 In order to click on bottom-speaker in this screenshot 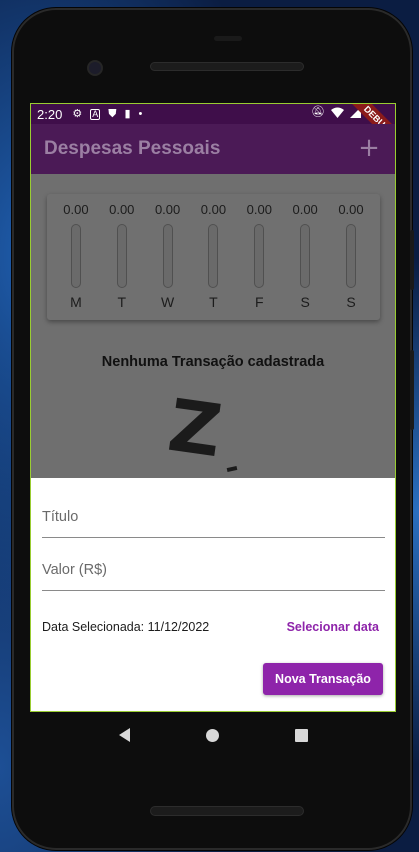, I will do `click(227, 811)`.